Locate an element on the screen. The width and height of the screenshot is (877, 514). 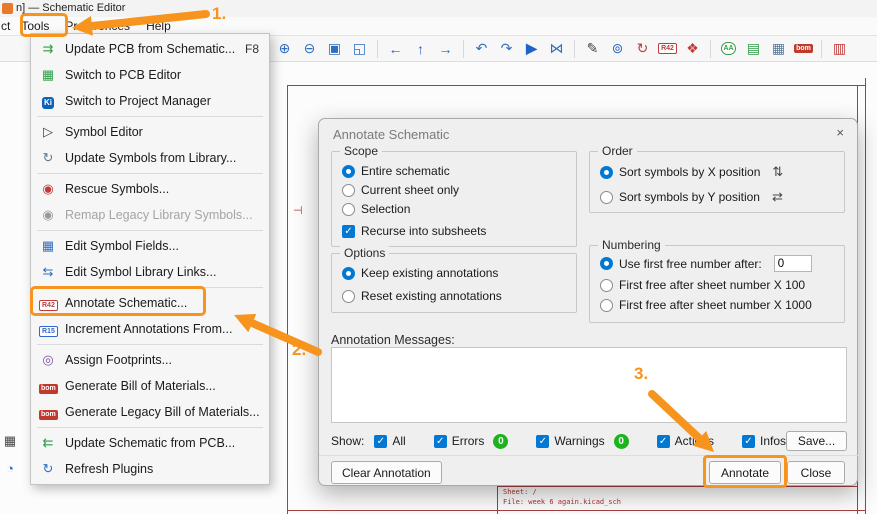
menu-item-label: Symbol Editor is located at coordinates (104, 132).